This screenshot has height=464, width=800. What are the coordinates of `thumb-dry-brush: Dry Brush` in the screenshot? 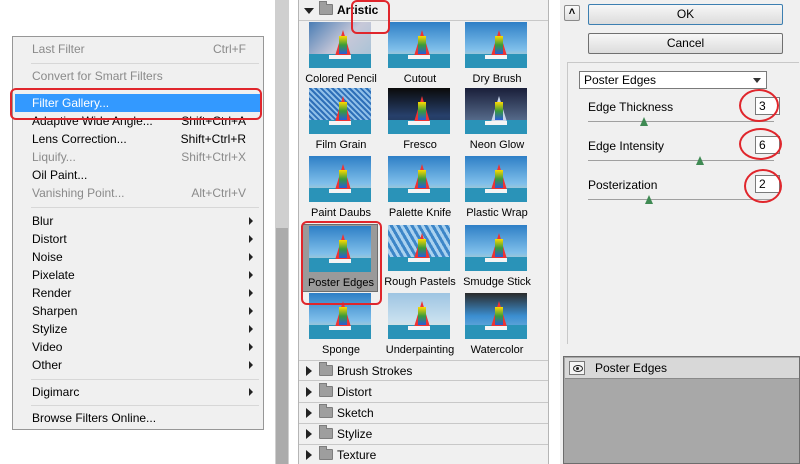 It's located at (497, 56).